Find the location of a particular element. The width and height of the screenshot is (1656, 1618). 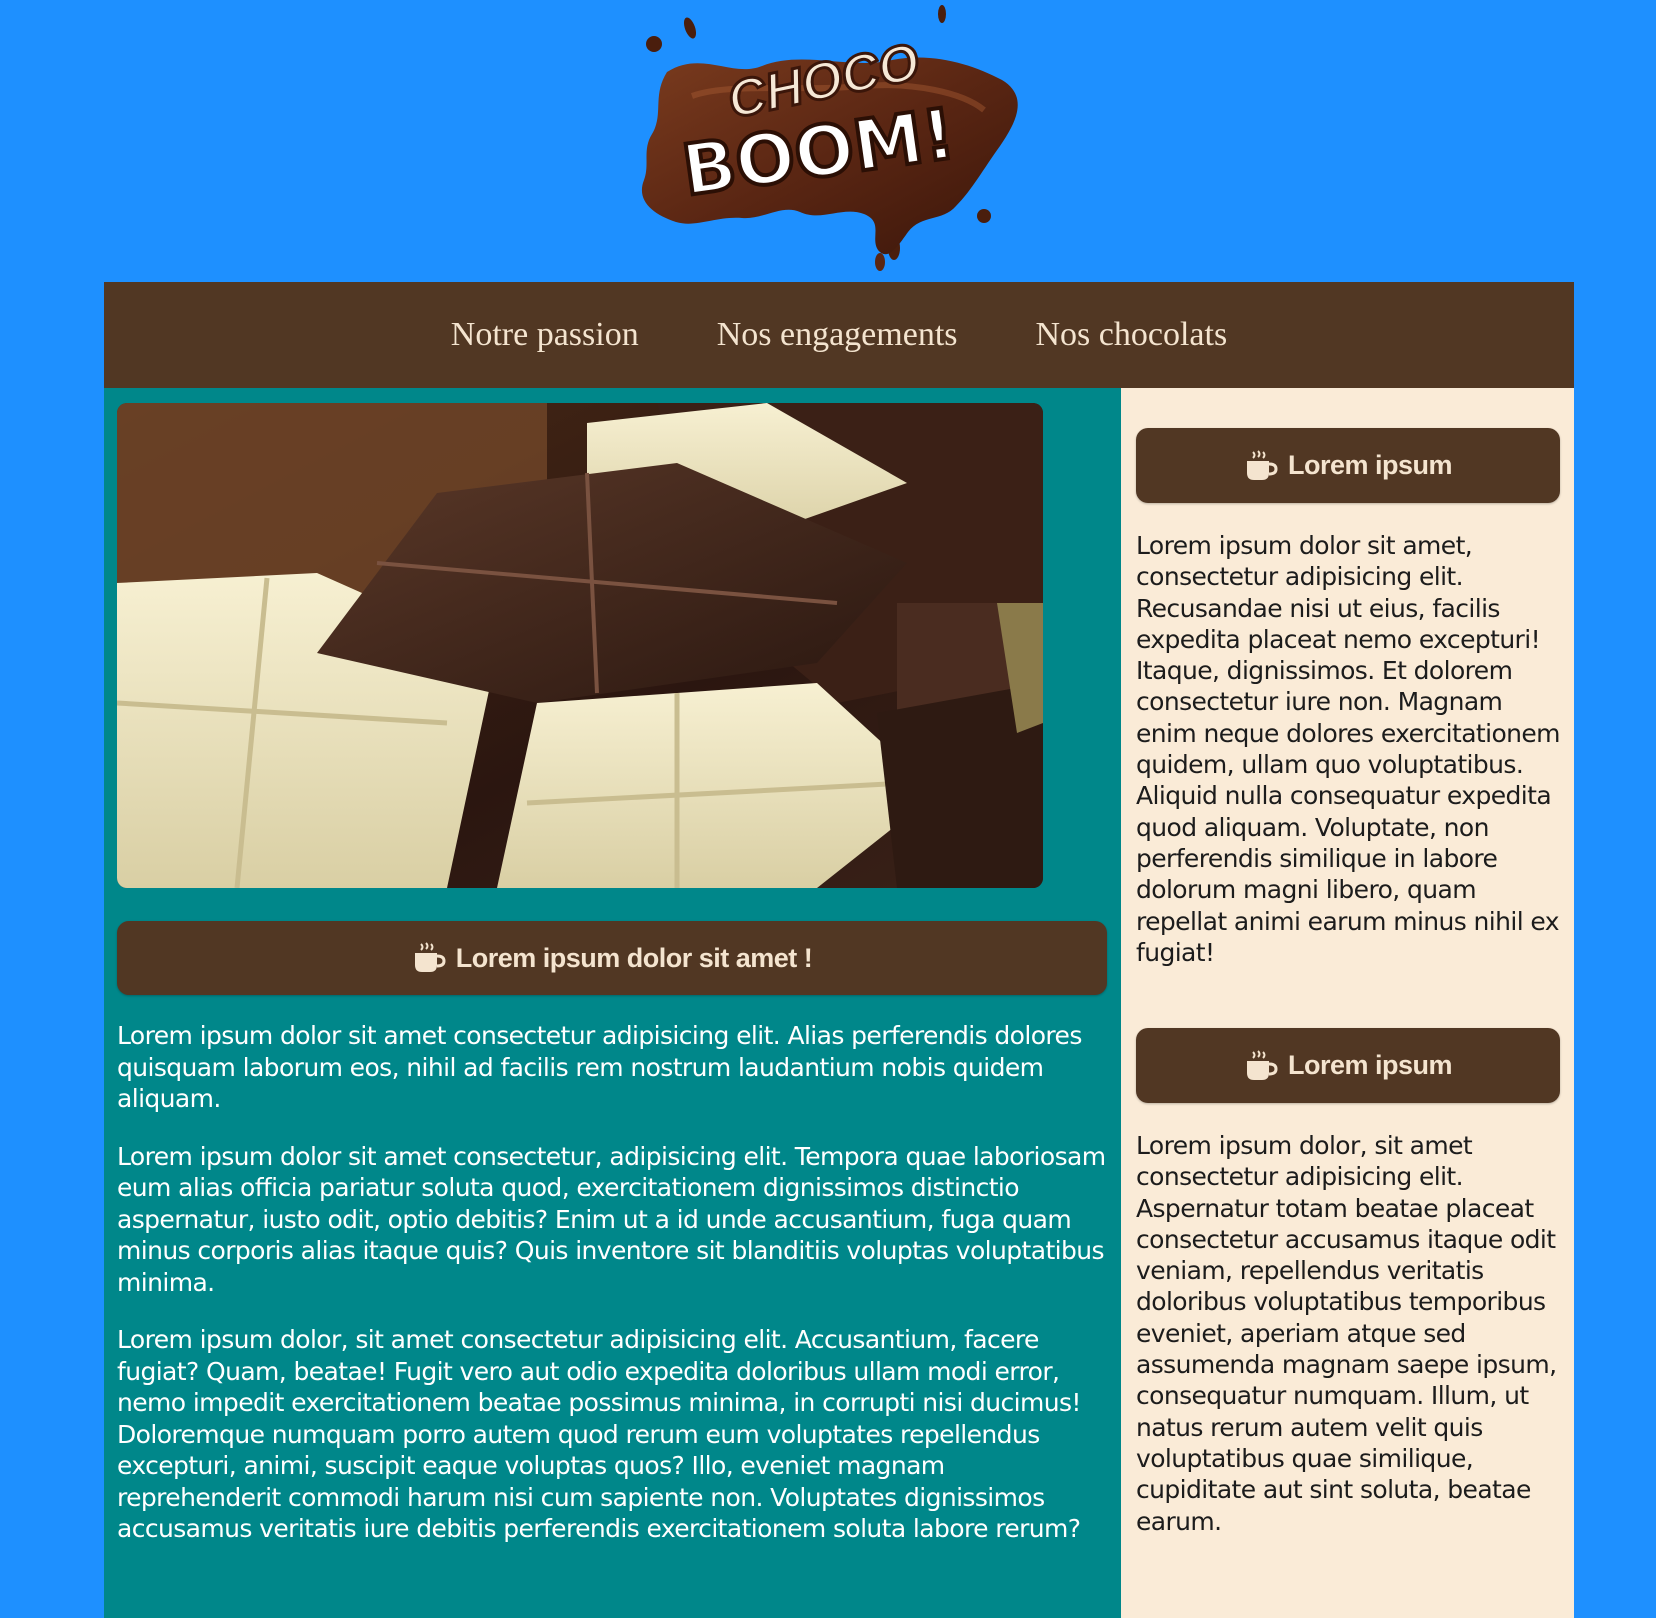

choco-boom-logo: CHOCO BOOM! is located at coordinates (822, 139).